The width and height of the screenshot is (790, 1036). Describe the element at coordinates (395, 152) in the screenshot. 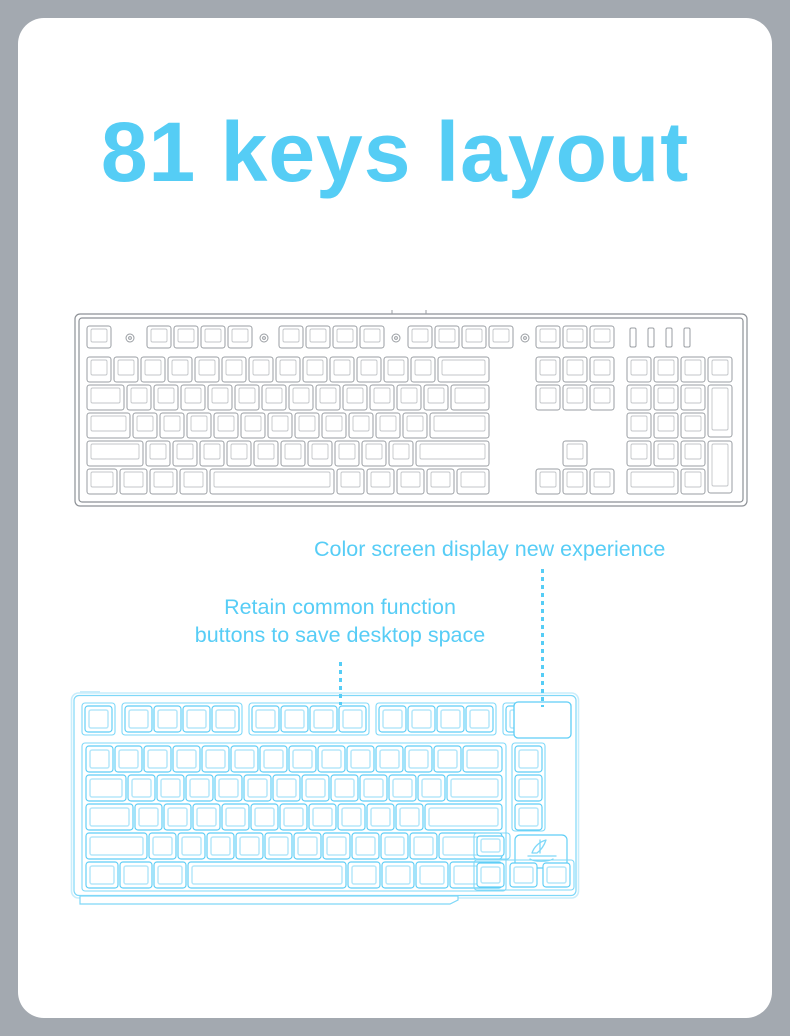

I see `page-title: 81 keys layout` at that location.